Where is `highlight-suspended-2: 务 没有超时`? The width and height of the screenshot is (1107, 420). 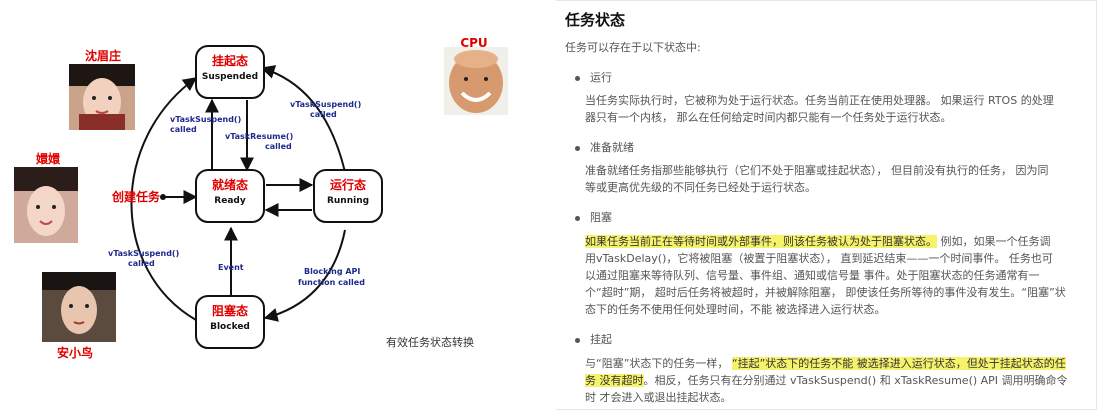
highlight-suspended-2: 务 没有超时 is located at coordinates (614, 380).